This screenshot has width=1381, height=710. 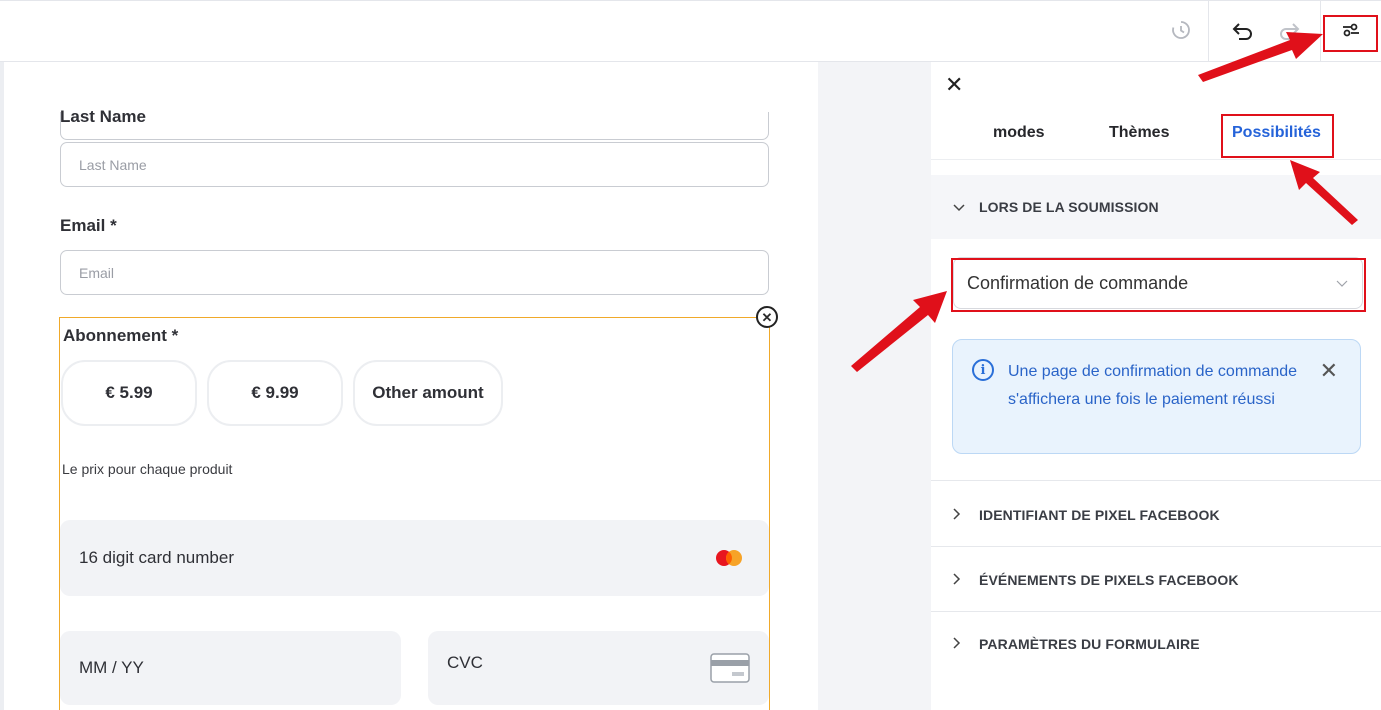 I want to click on section-facebook-pixel-id: IDENTIFIANT DE PIXEL FACEBOOK, so click(x=1156, y=515).